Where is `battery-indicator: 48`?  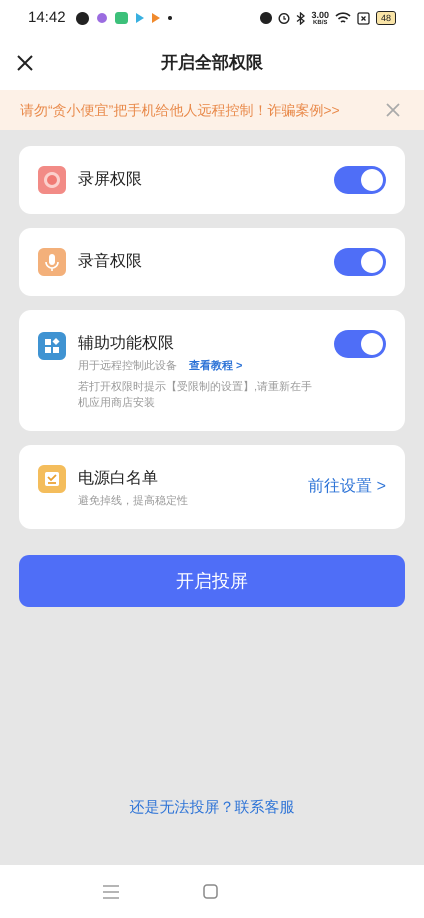 battery-indicator: 48 is located at coordinates (386, 18).